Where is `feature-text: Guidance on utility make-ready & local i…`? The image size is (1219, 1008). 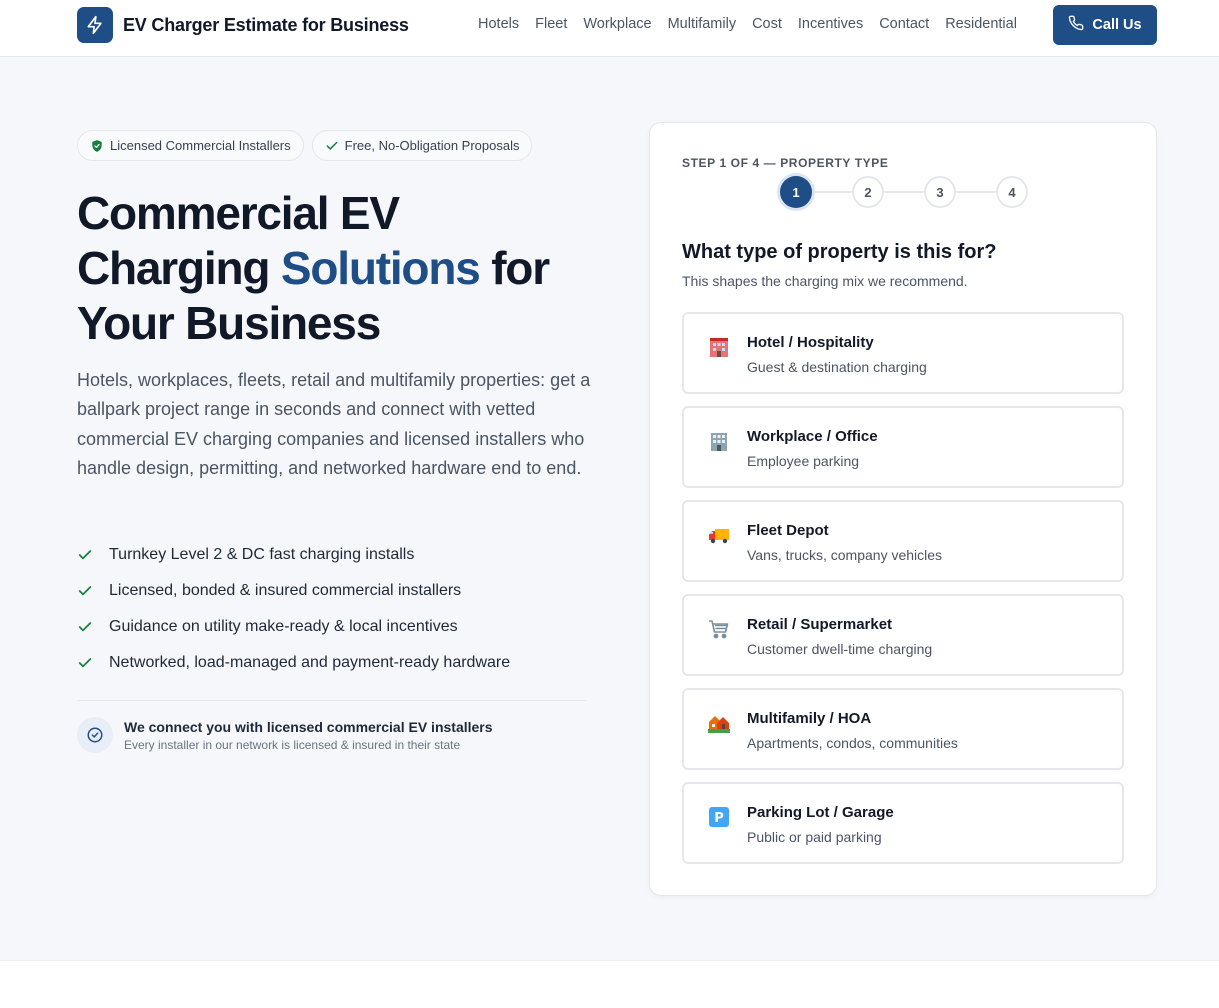 feature-text: Guidance on utility make-ready & local i… is located at coordinates (283, 626).